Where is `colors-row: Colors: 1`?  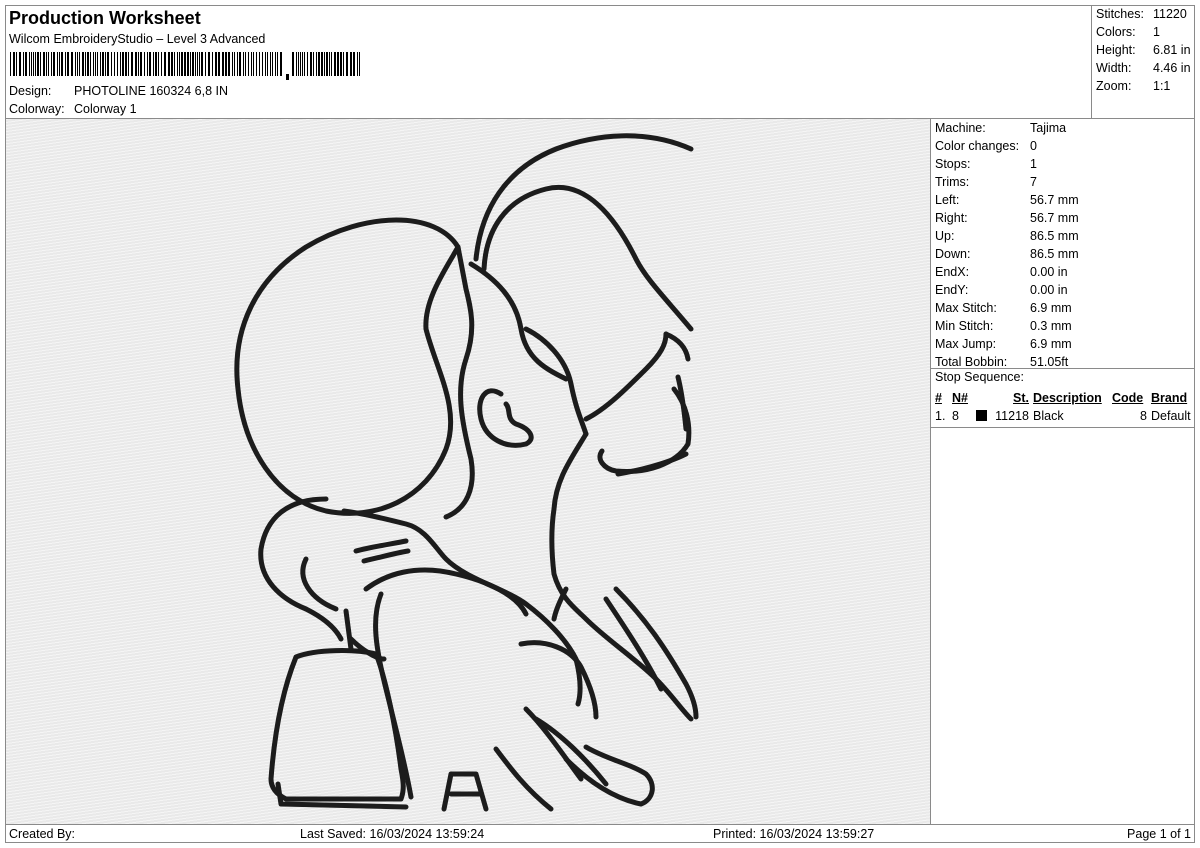
colors-row: Colors: 1 is located at coordinates (1128, 32).